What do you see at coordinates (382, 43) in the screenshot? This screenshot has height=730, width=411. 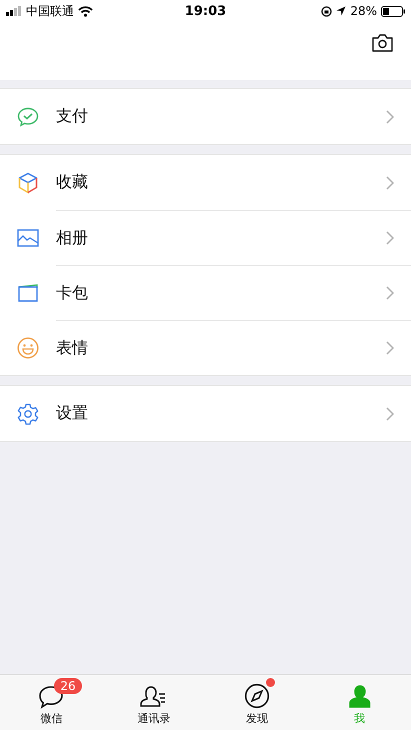 I see `camera-icon` at bounding box center [382, 43].